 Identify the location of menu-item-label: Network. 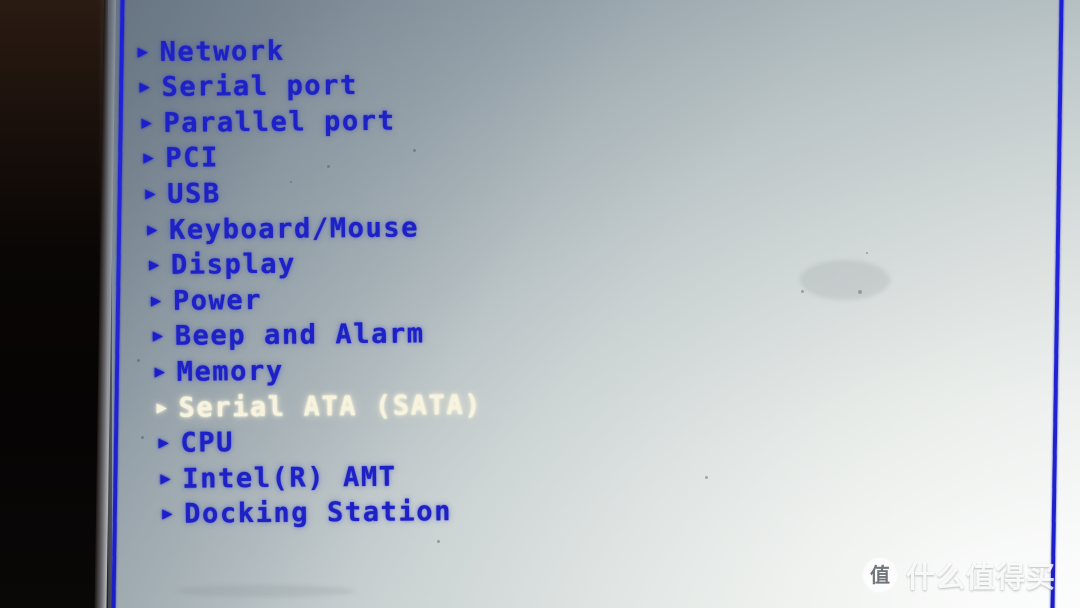
(222, 51).